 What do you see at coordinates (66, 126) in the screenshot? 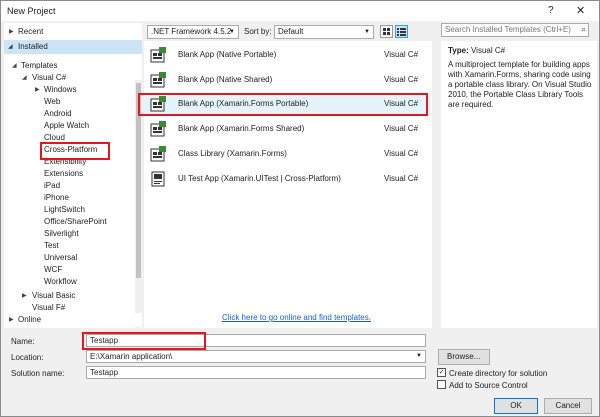
I see `tree-item-apple-watch: Apple Watch` at bounding box center [66, 126].